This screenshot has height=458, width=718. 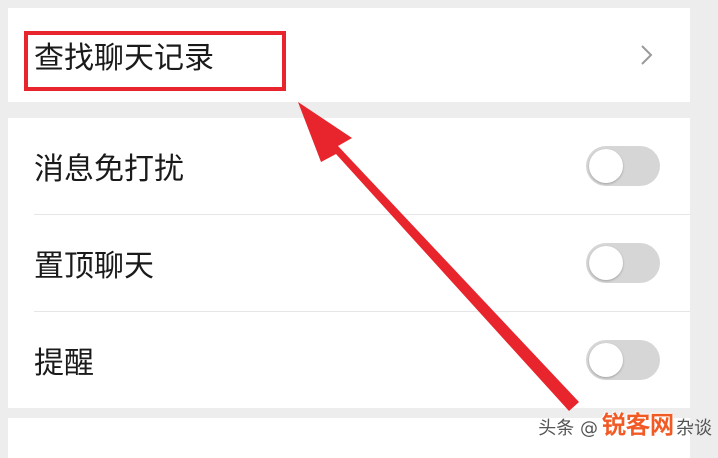 I want to click on watermark: 头条 @ 锐客网 杂谈, so click(x=625, y=422).